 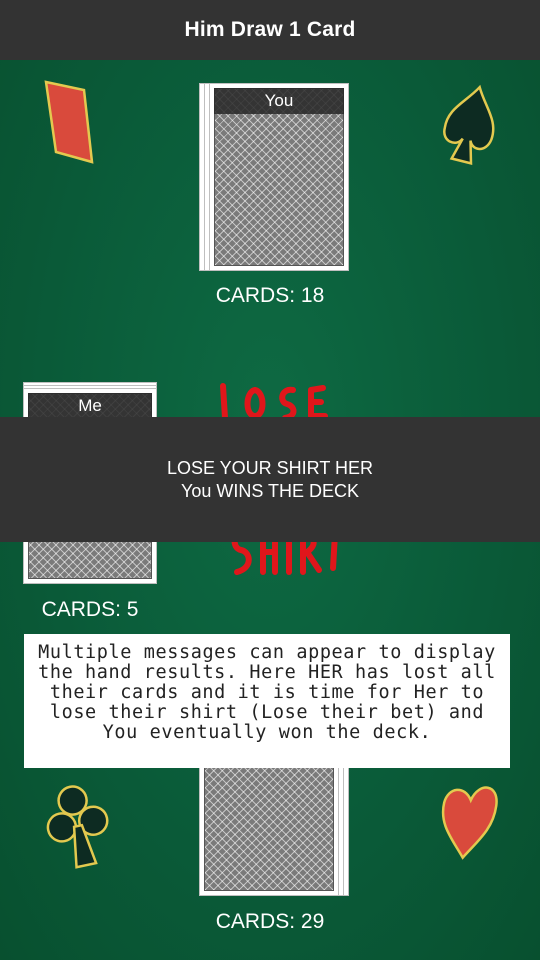 I want to click on bottom-card-stack, so click(x=274, y=829).